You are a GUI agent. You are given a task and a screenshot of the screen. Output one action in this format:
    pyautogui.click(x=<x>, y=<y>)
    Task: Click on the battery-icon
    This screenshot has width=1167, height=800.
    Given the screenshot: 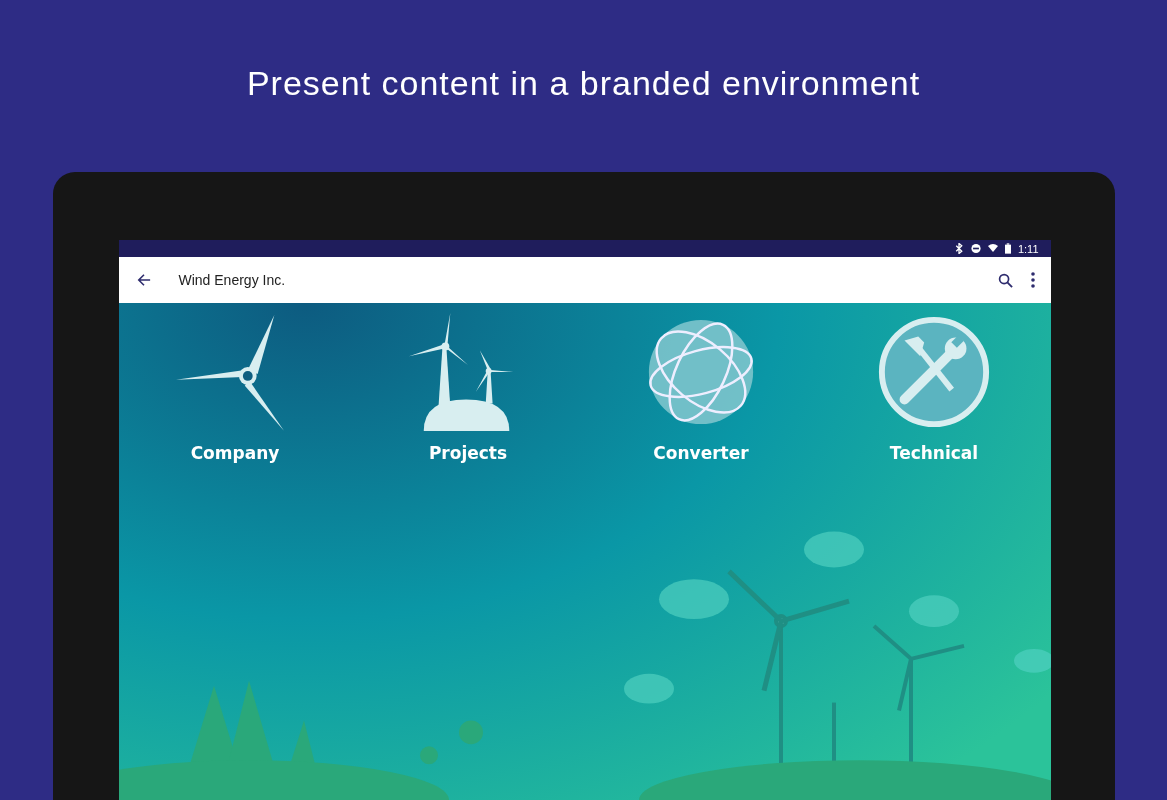 What is the action you would take?
    pyautogui.click(x=1007, y=248)
    